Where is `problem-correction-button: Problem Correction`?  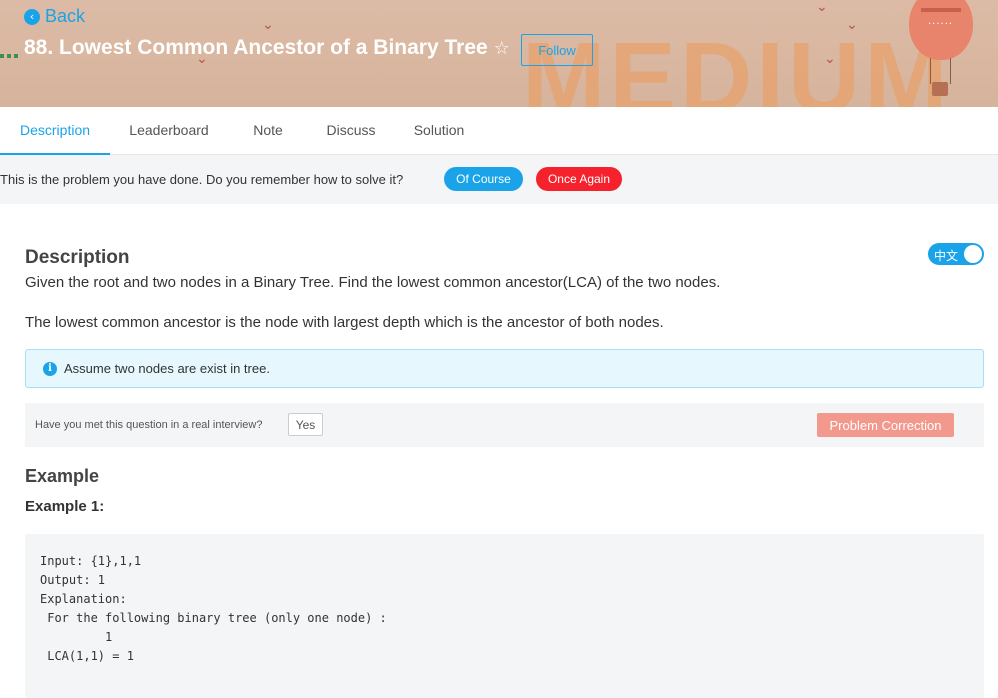
problem-correction-button: Problem Correction is located at coordinates (885, 425).